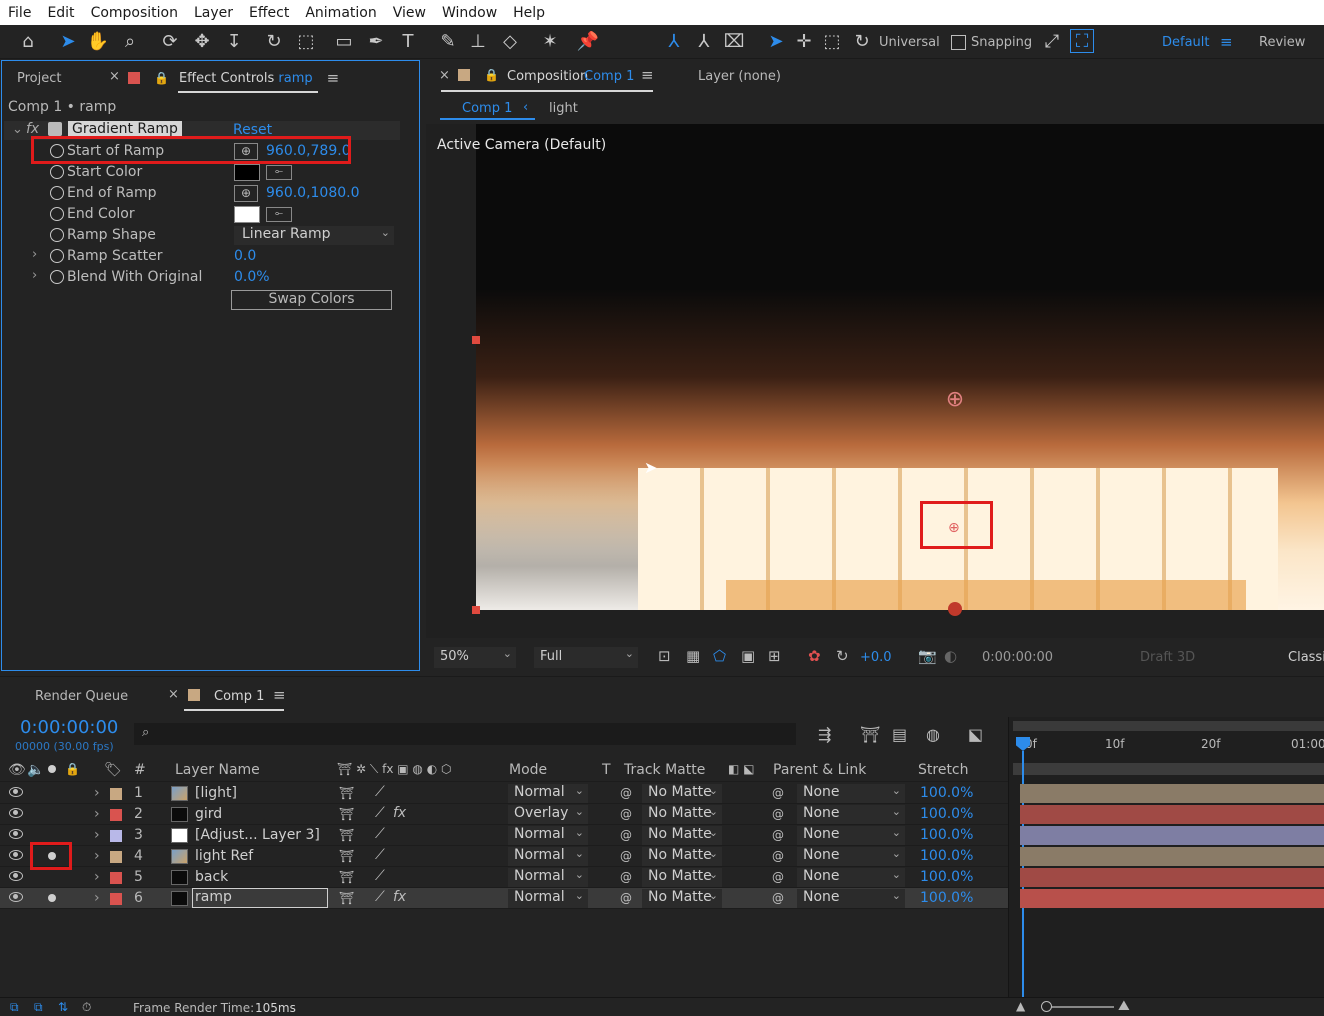  What do you see at coordinates (933, 734) in the screenshot?
I see `motion-blur-icon: ◍` at bounding box center [933, 734].